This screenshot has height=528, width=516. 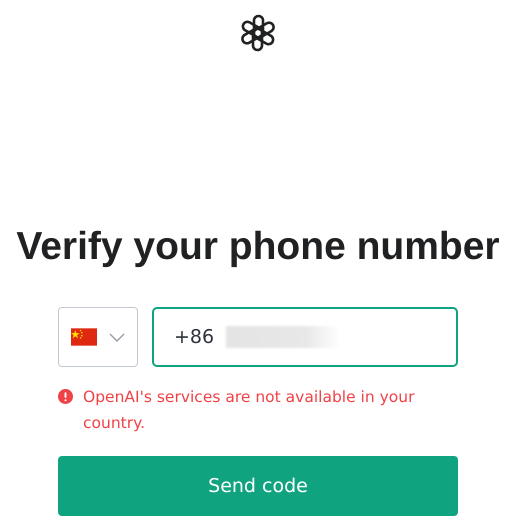 What do you see at coordinates (258, 247) in the screenshot?
I see `page-heading: Verify your phone number` at bounding box center [258, 247].